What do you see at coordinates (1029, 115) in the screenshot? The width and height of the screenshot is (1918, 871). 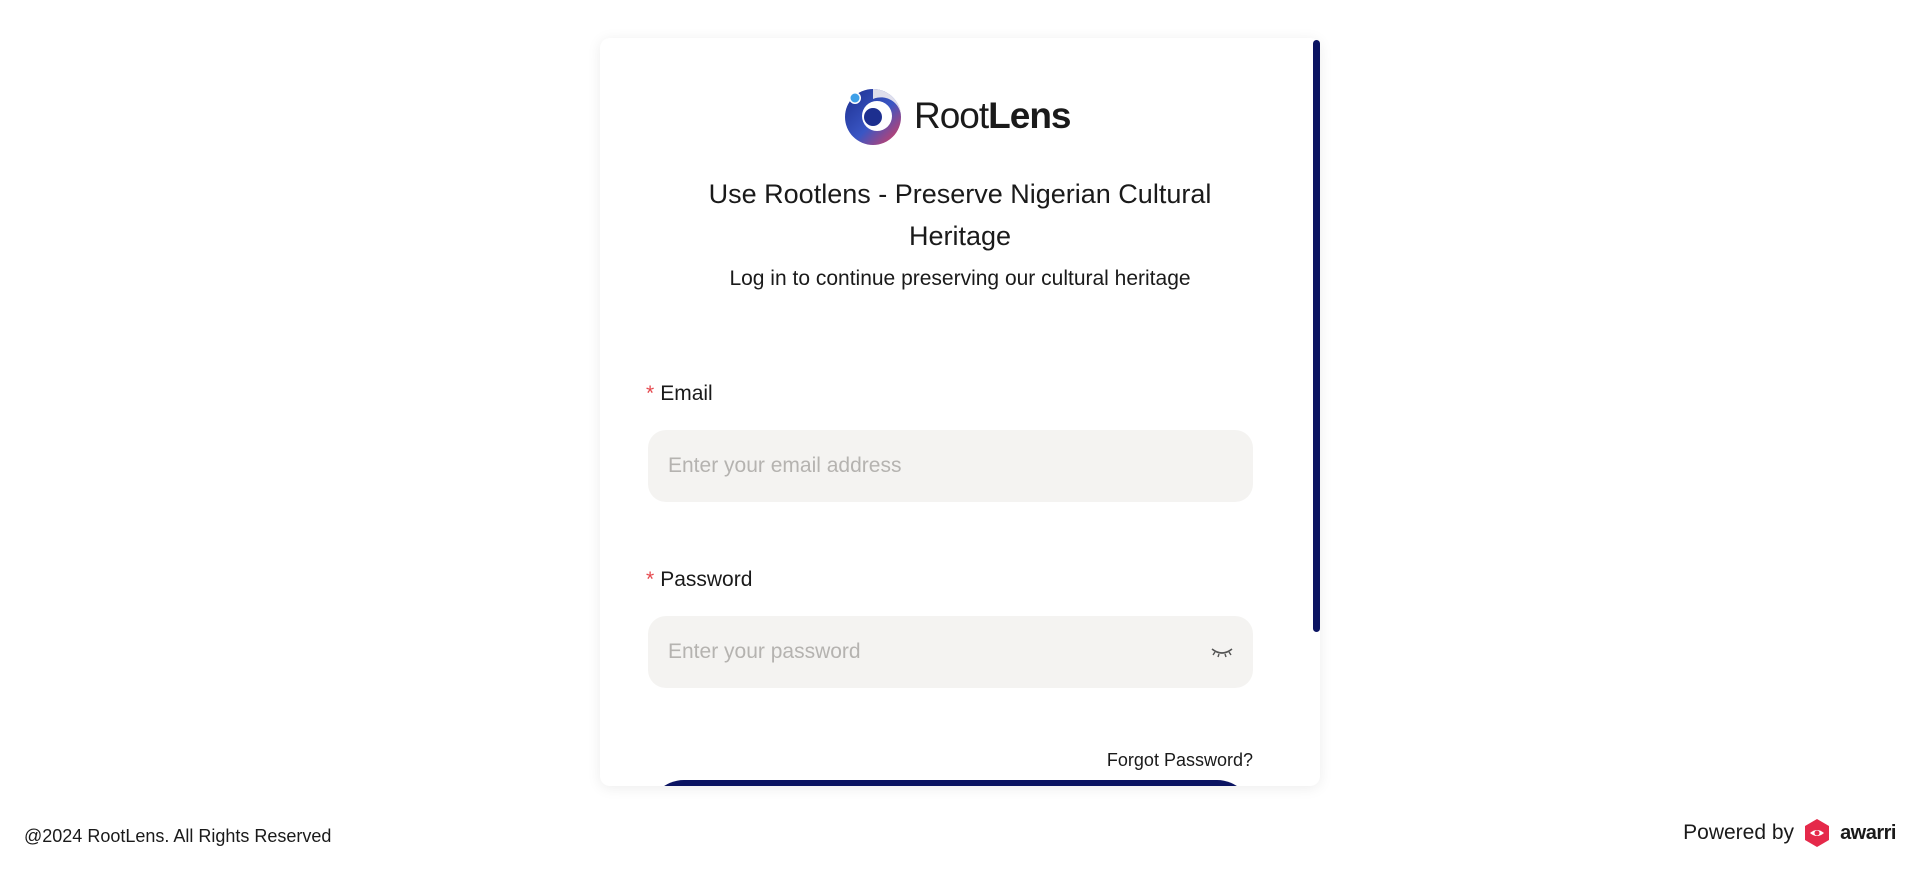 I see `wordmark-lens: Lens` at bounding box center [1029, 115].